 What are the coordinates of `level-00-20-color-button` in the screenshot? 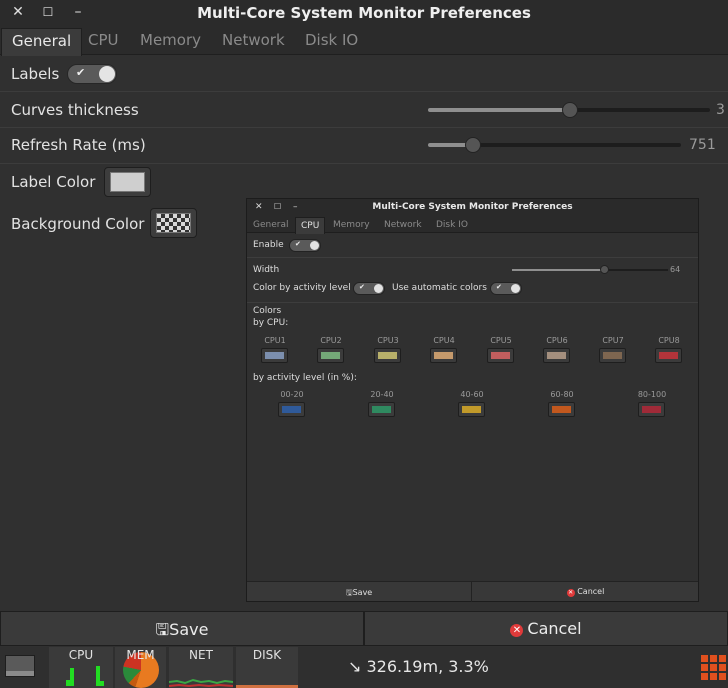 It's located at (291, 409).